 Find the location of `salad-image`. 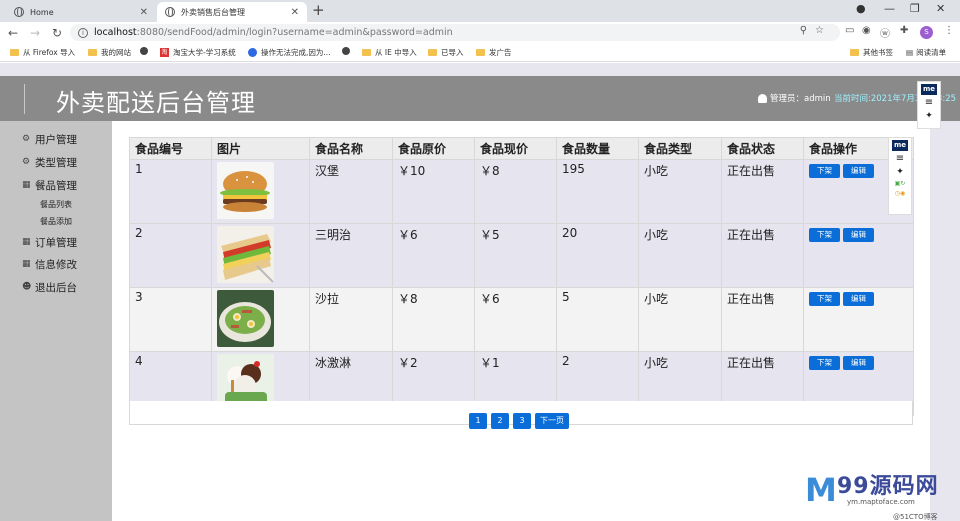

salad-image is located at coordinates (245, 318).